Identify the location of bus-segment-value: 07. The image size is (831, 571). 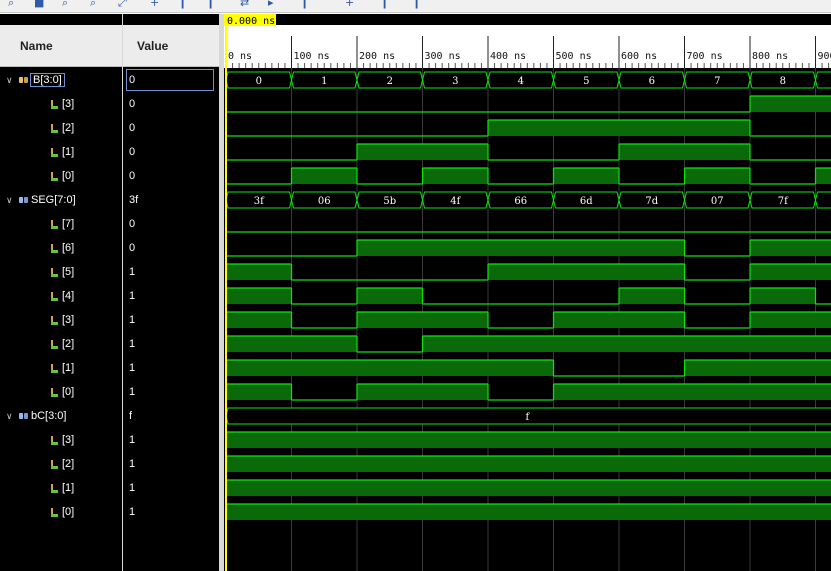
(717, 201).